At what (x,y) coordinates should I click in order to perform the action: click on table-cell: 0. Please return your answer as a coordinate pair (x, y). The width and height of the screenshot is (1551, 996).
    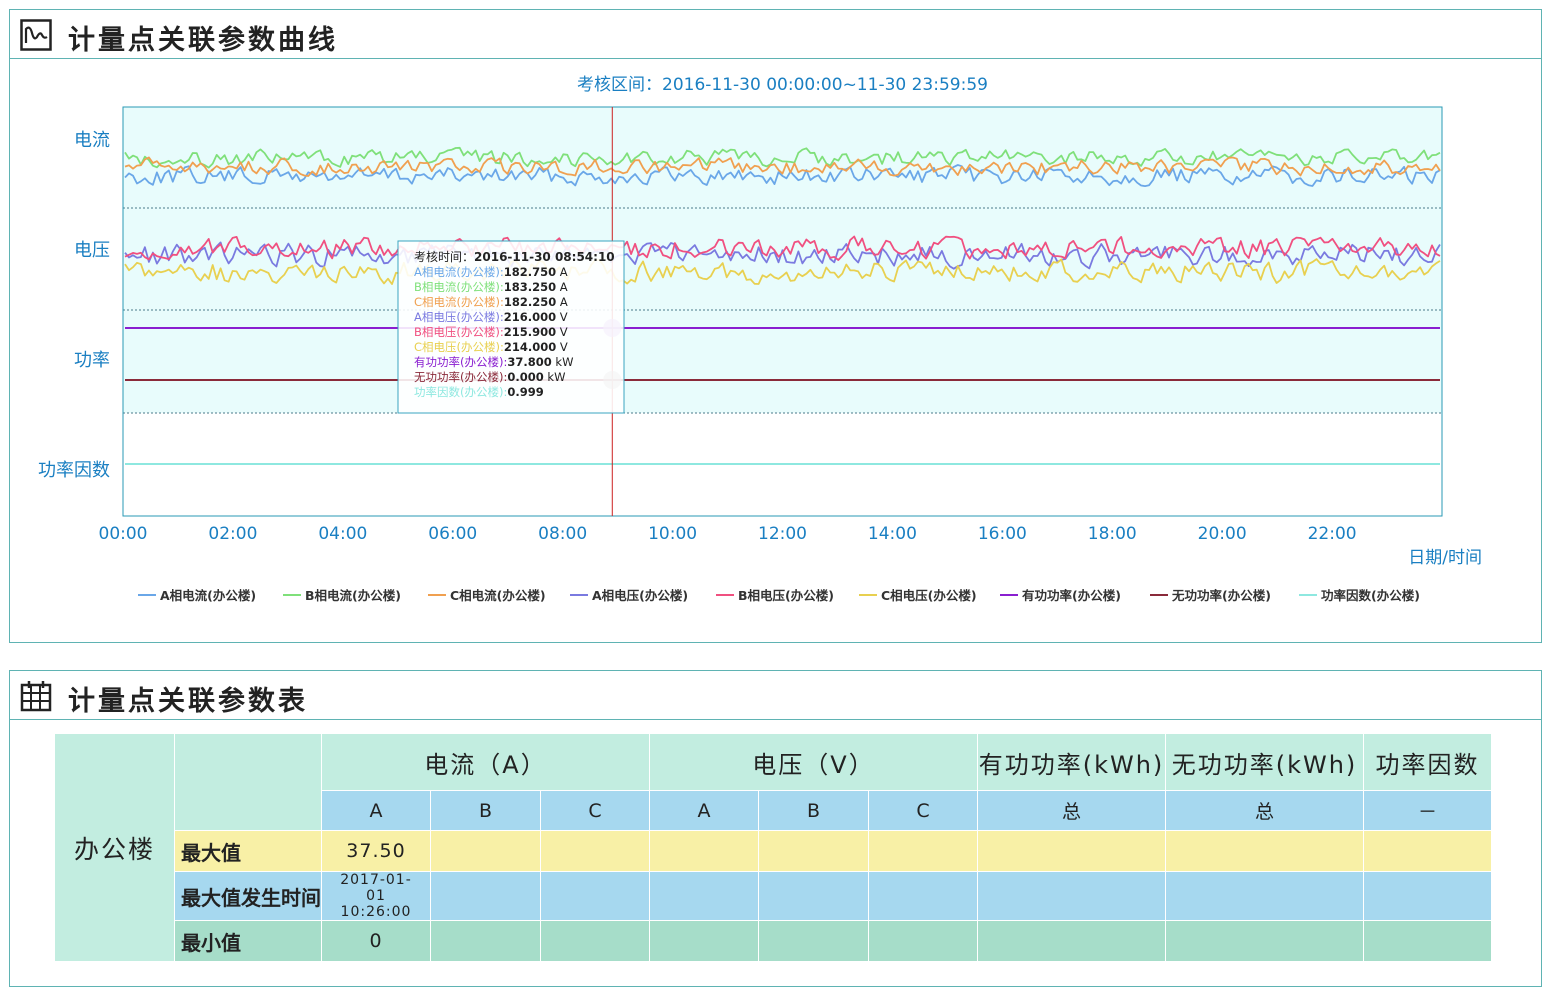
    Looking at the image, I should click on (376, 941).